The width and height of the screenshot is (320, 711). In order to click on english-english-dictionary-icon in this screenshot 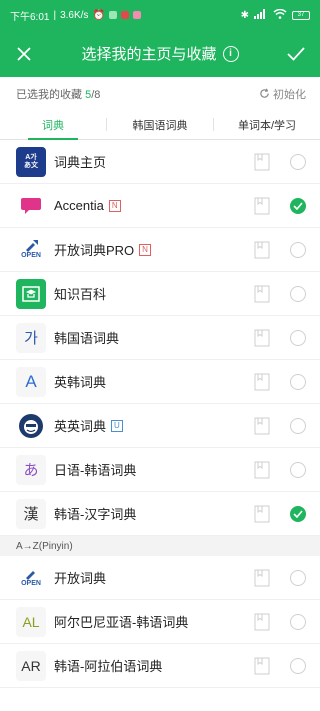, I will do `click(31, 425)`.